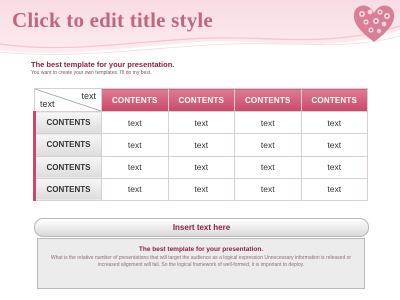 The width and height of the screenshot is (400, 300). Describe the element at coordinates (47, 104) in the screenshot. I see `corner-bottom-label: text` at that location.